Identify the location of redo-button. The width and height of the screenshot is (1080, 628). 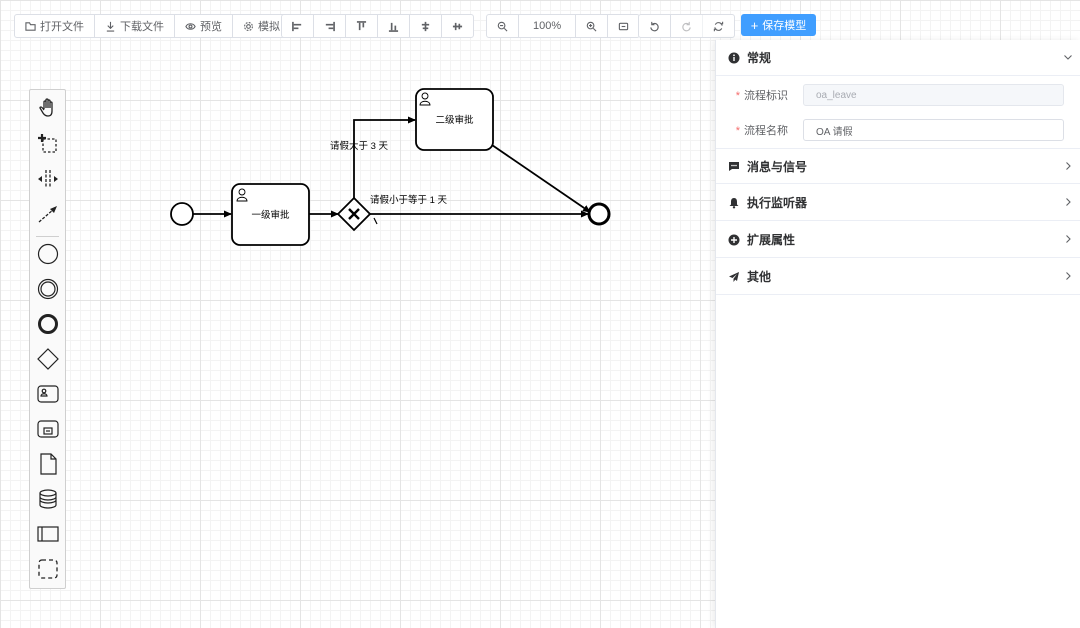
(687, 26).